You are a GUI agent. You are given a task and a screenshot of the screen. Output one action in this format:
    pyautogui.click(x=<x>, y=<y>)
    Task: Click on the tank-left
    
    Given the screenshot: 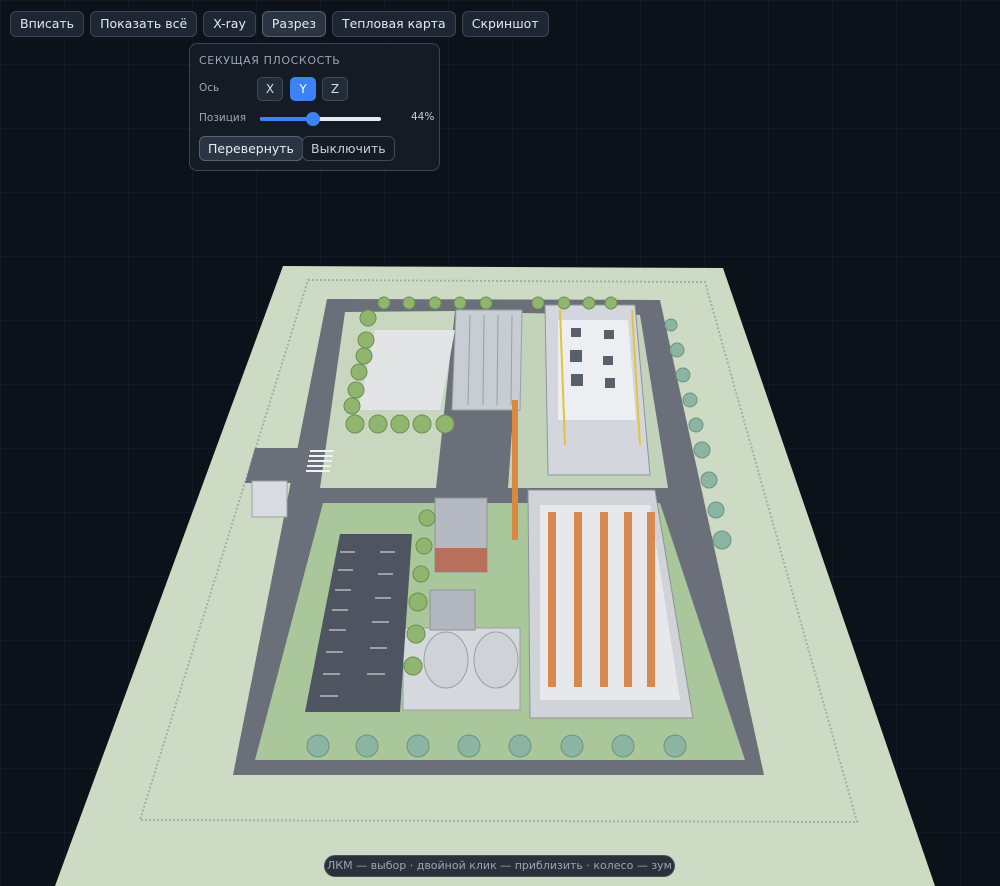 What is the action you would take?
    pyautogui.click(x=446, y=660)
    